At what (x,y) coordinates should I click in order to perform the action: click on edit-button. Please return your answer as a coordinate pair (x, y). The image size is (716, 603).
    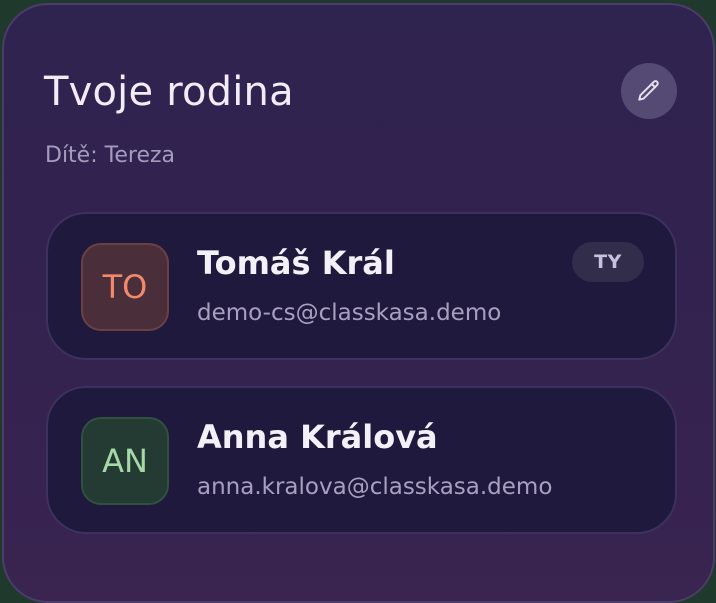
    Looking at the image, I should click on (649, 91).